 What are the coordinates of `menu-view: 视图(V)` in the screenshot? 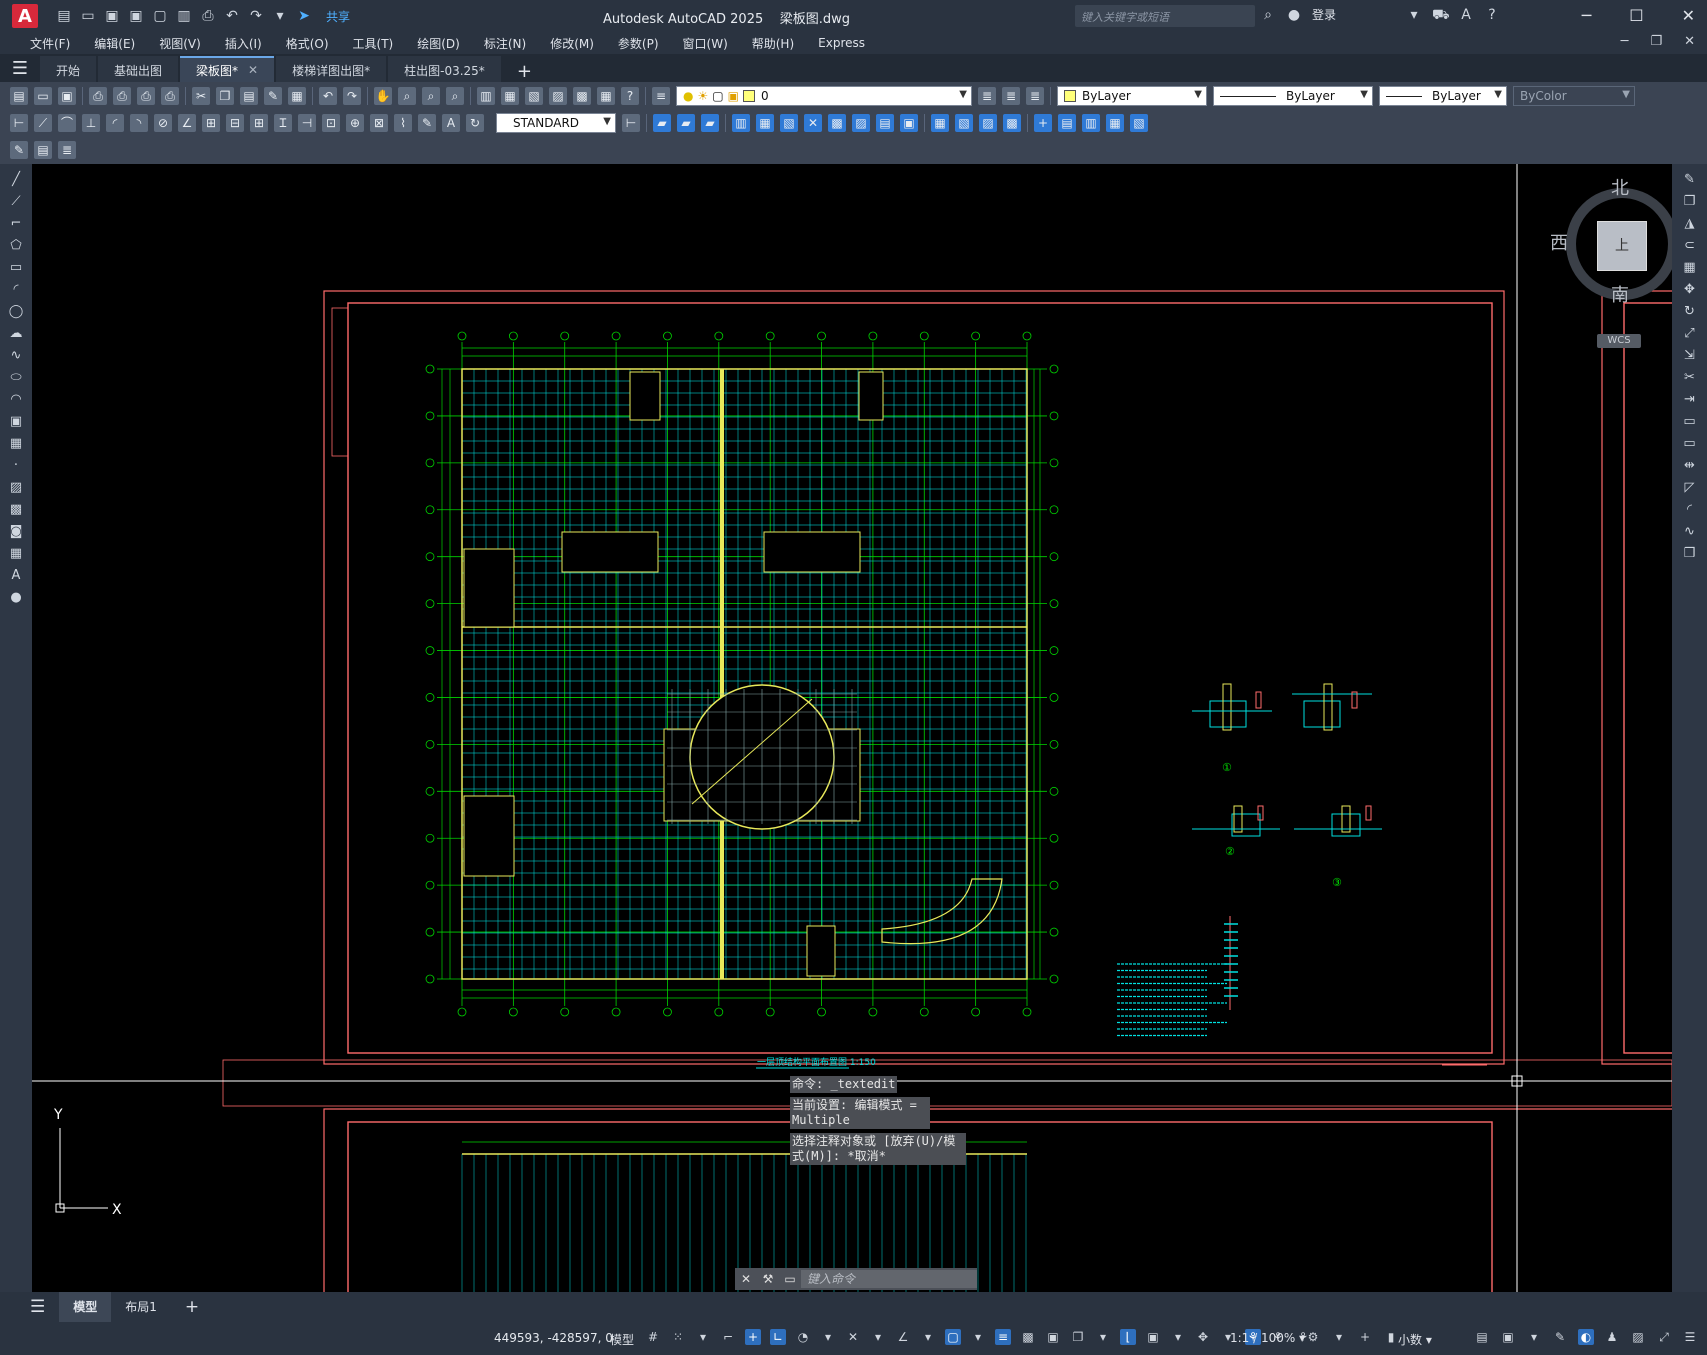 It's located at (180, 43).